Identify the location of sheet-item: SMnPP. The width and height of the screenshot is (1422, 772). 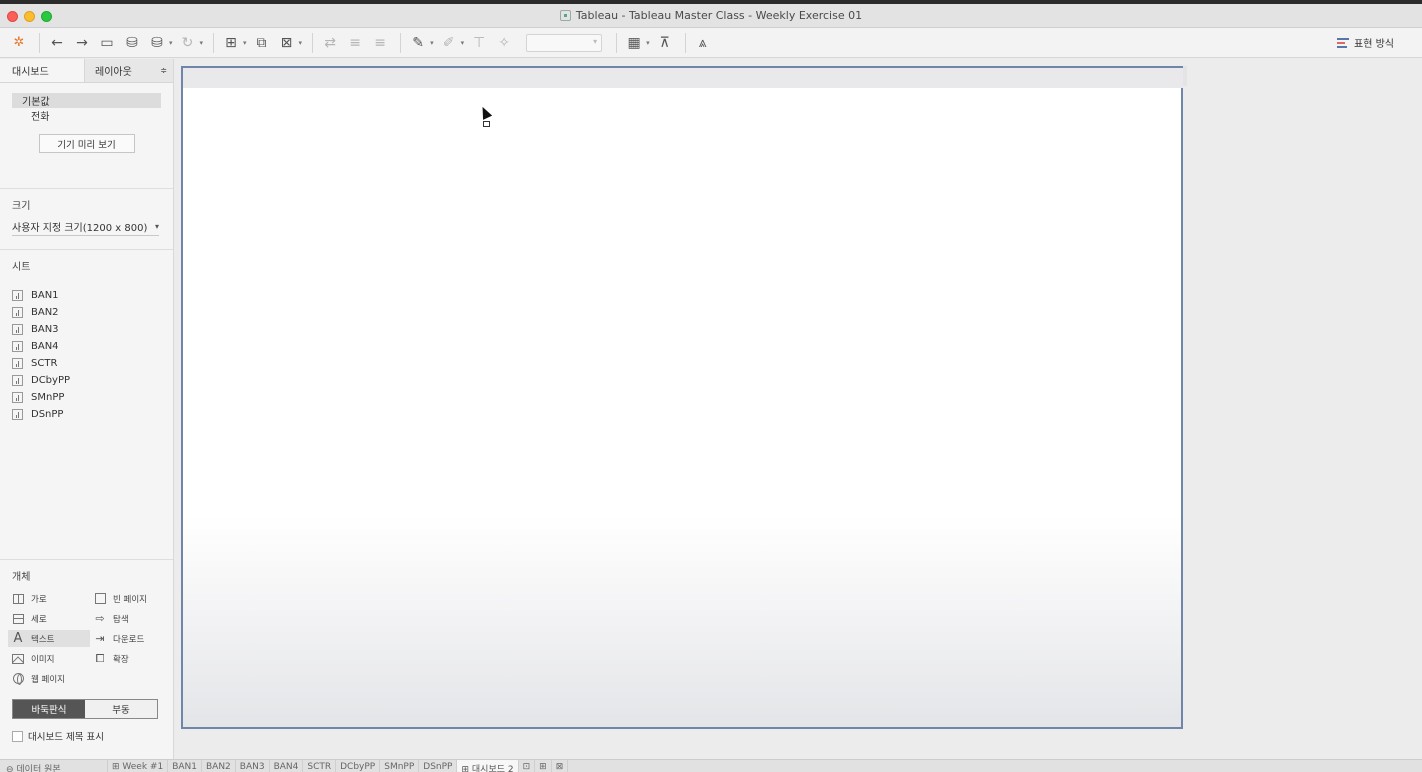
(86, 397).